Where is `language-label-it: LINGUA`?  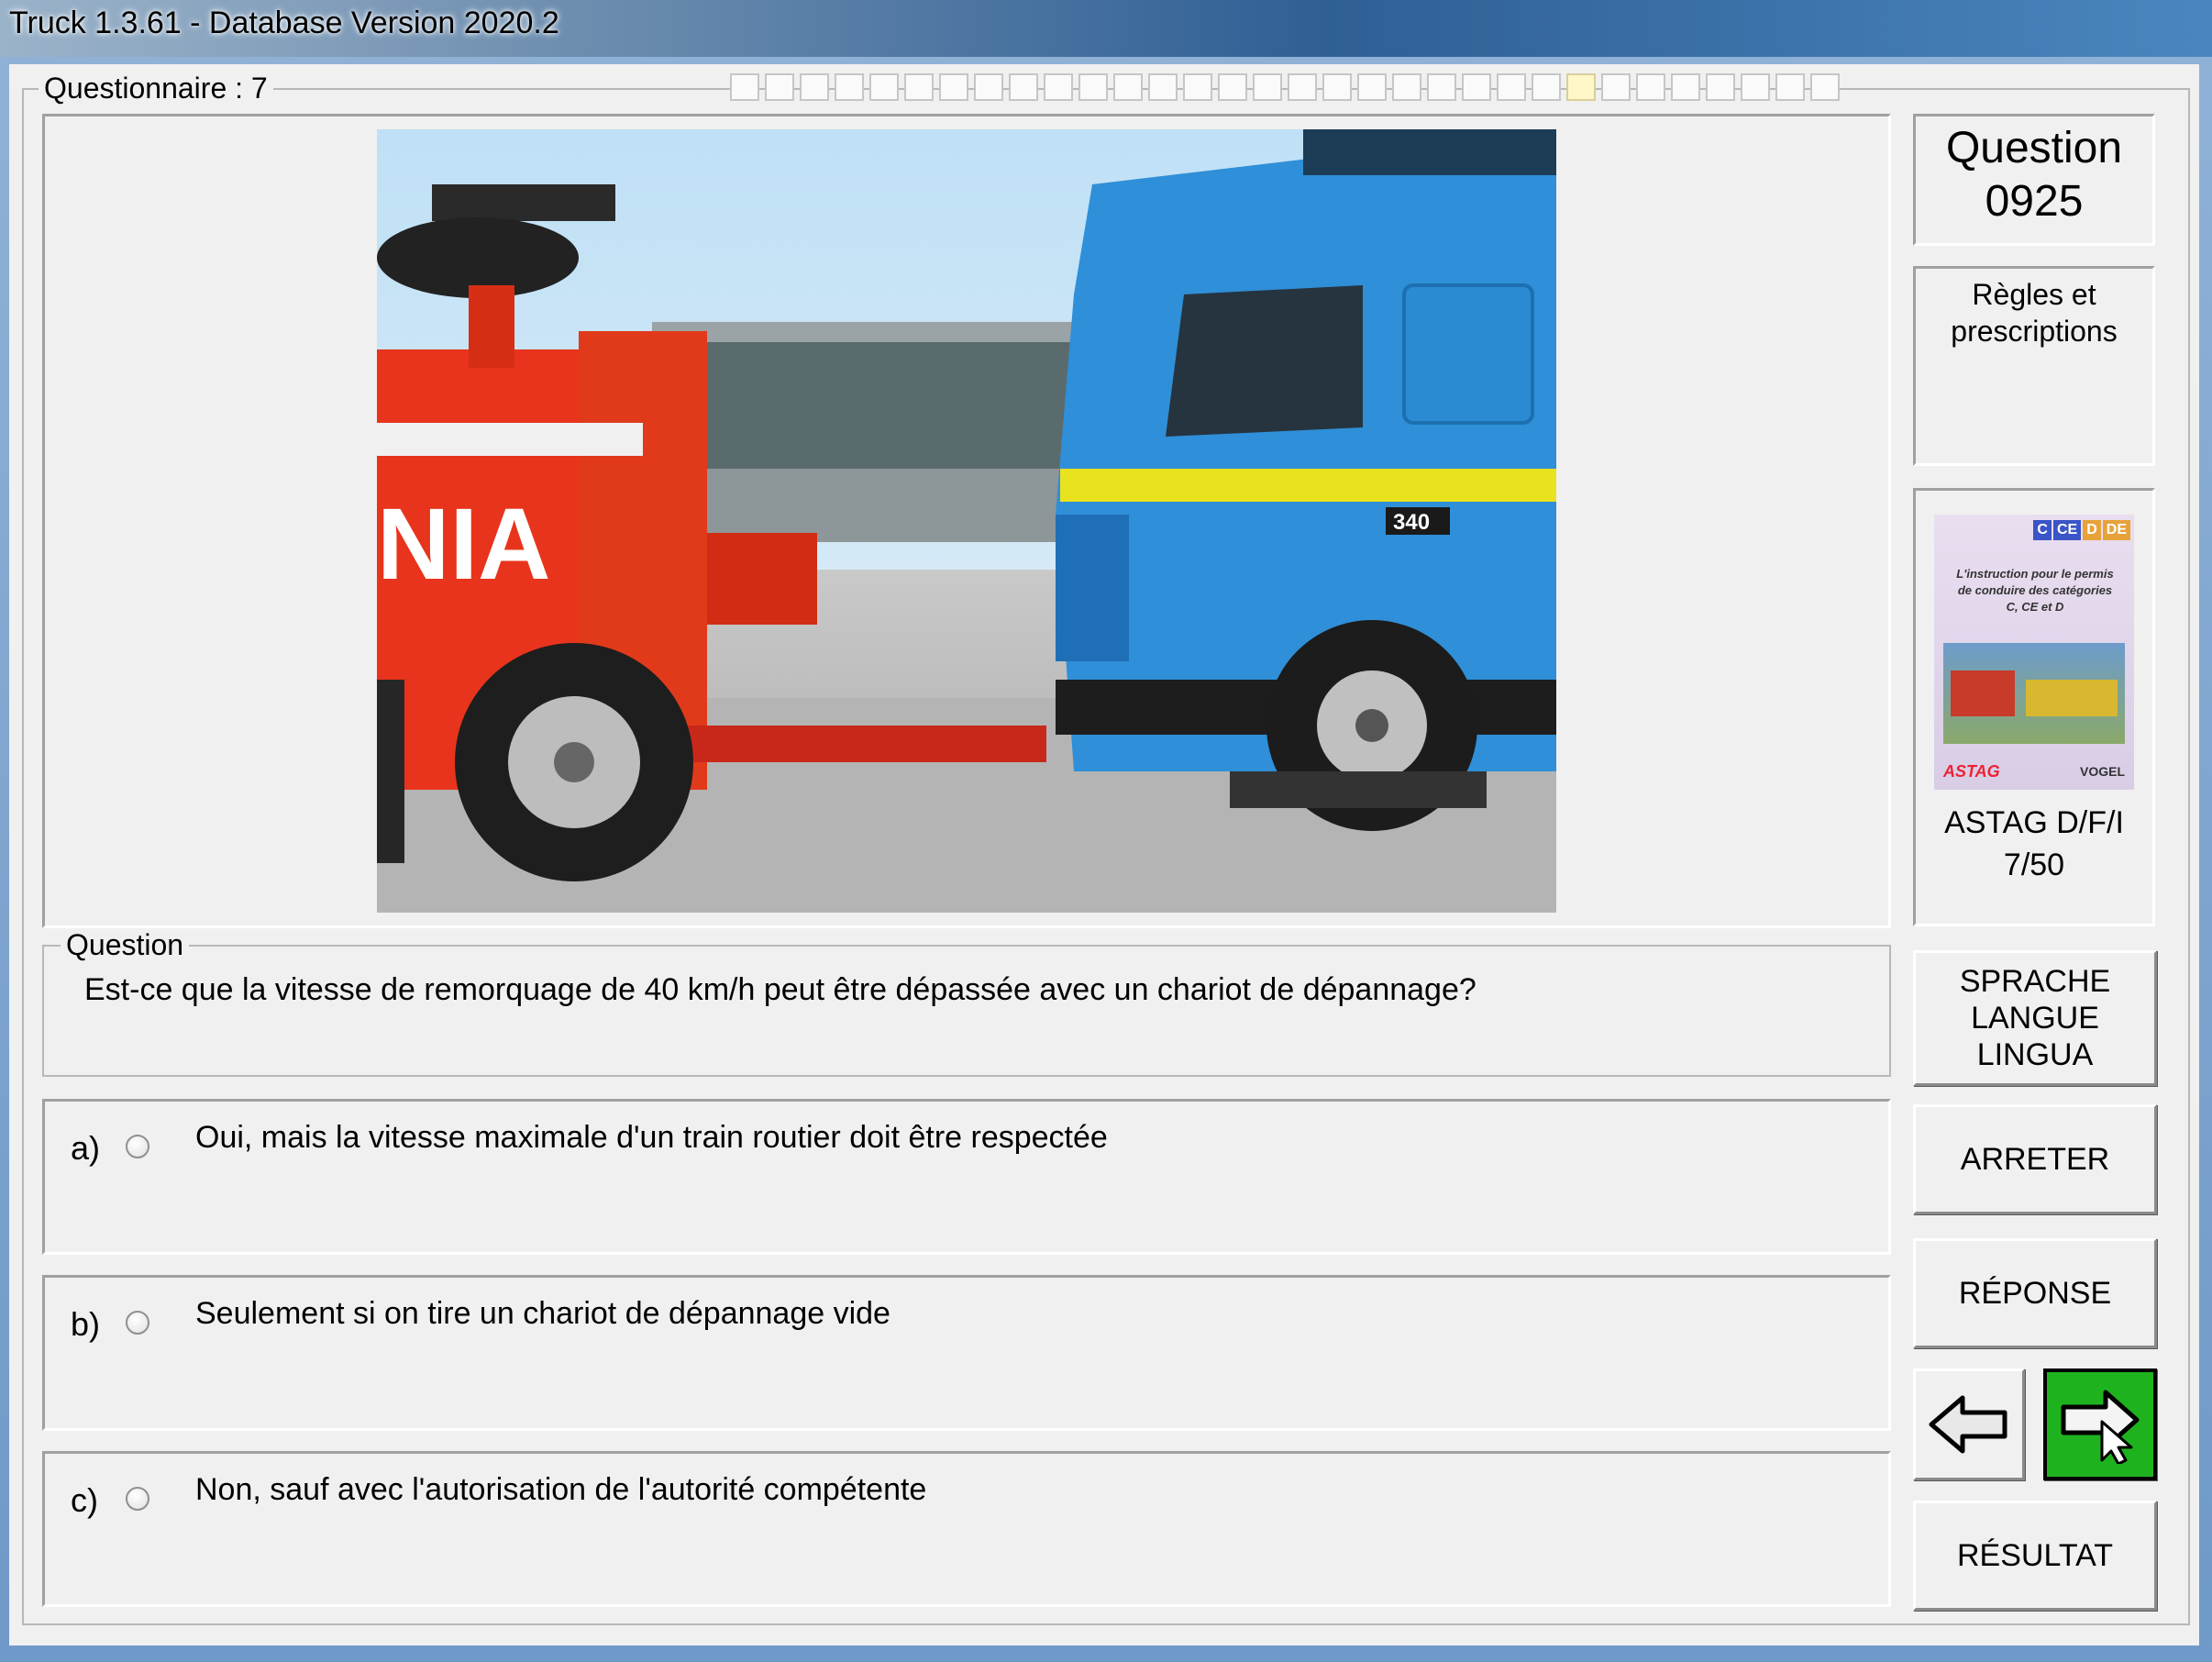
language-label-it: LINGUA is located at coordinates (2035, 1054).